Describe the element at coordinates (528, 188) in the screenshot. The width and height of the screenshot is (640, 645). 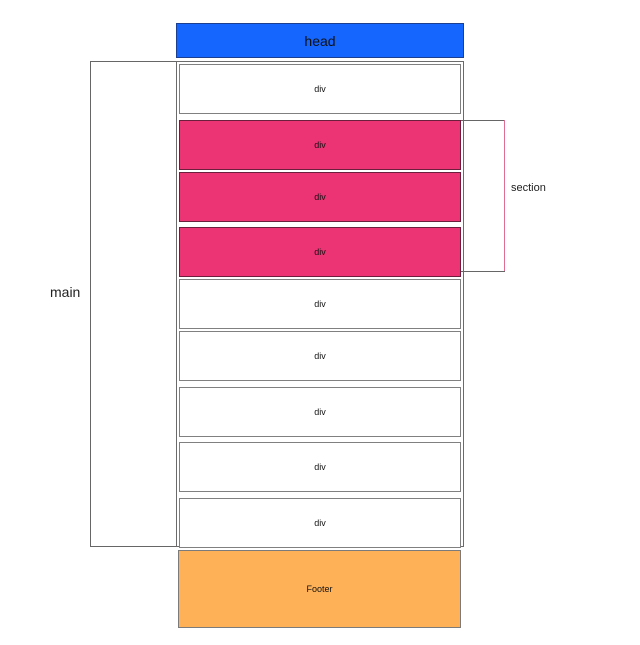
I see `section-label: section` at that location.